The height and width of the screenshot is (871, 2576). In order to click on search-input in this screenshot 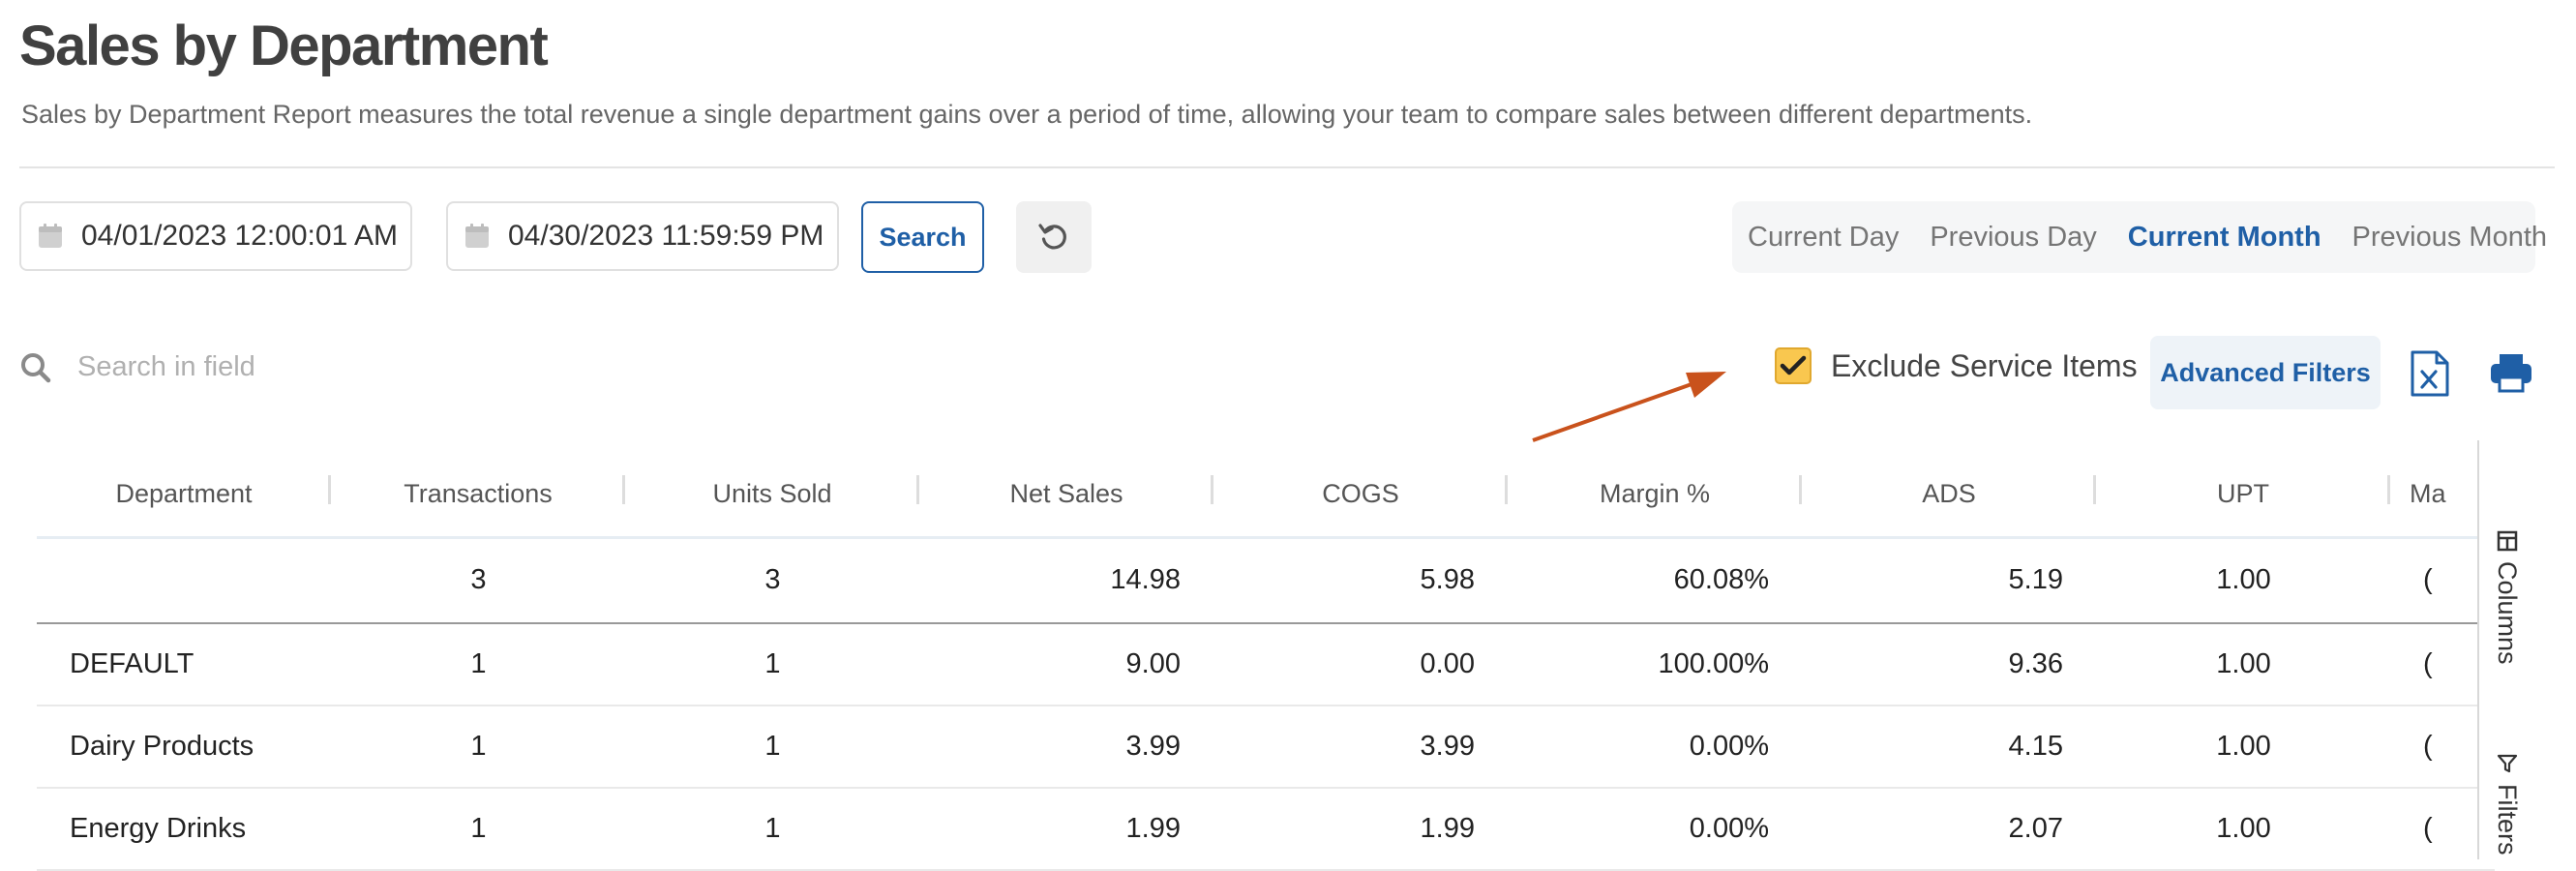, I will do `click(319, 367)`.